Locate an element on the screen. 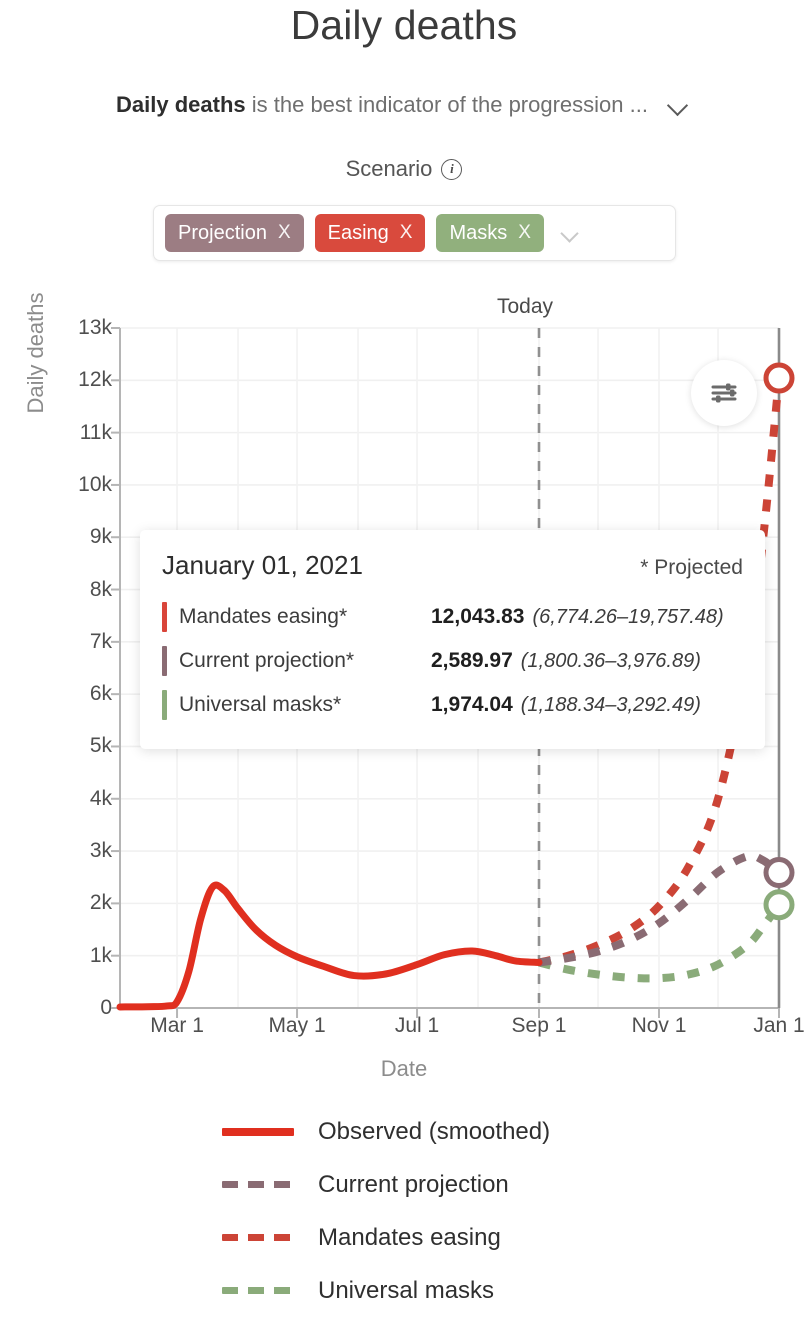 The image size is (808, 1322). legend-item: Mandates easing is located at coordinates (404, 1237).